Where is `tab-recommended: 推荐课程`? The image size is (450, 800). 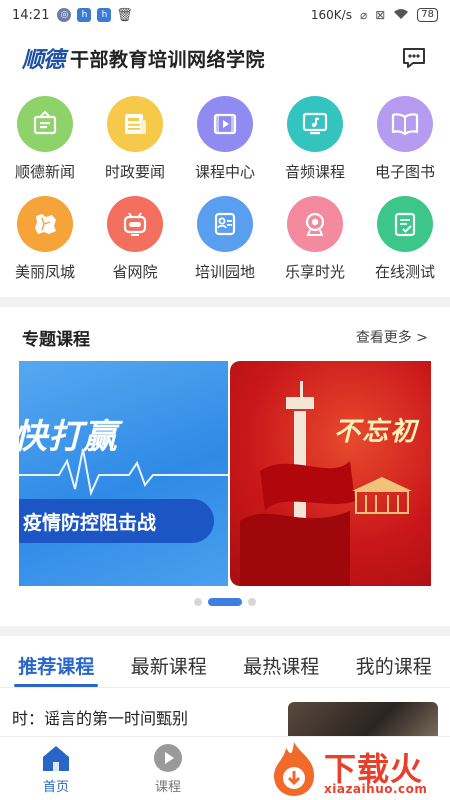
tab-recommended: 推荐课程 is located at coordinates (56, 665).